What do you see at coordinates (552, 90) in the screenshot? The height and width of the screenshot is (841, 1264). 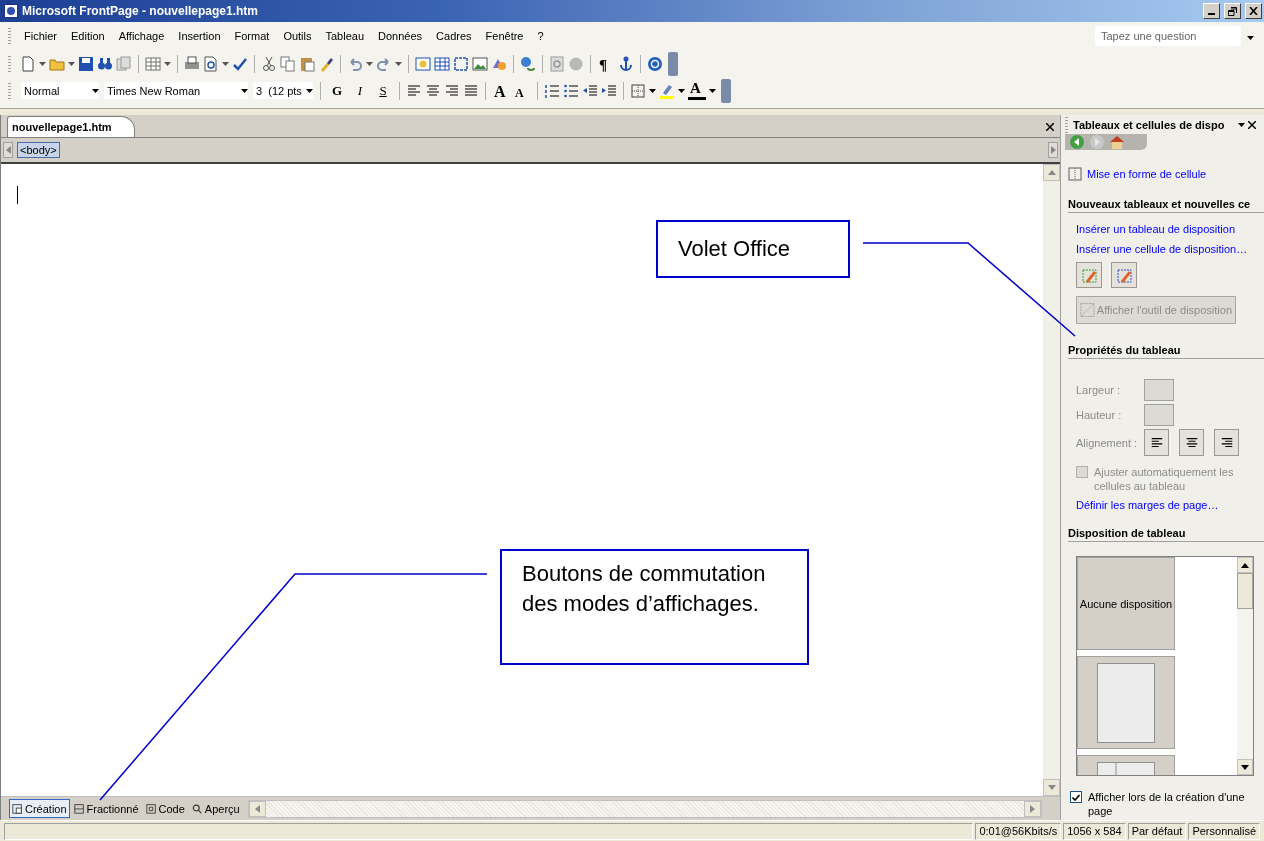 I see `numbered-list-icon` at bounding box center [552, 90].